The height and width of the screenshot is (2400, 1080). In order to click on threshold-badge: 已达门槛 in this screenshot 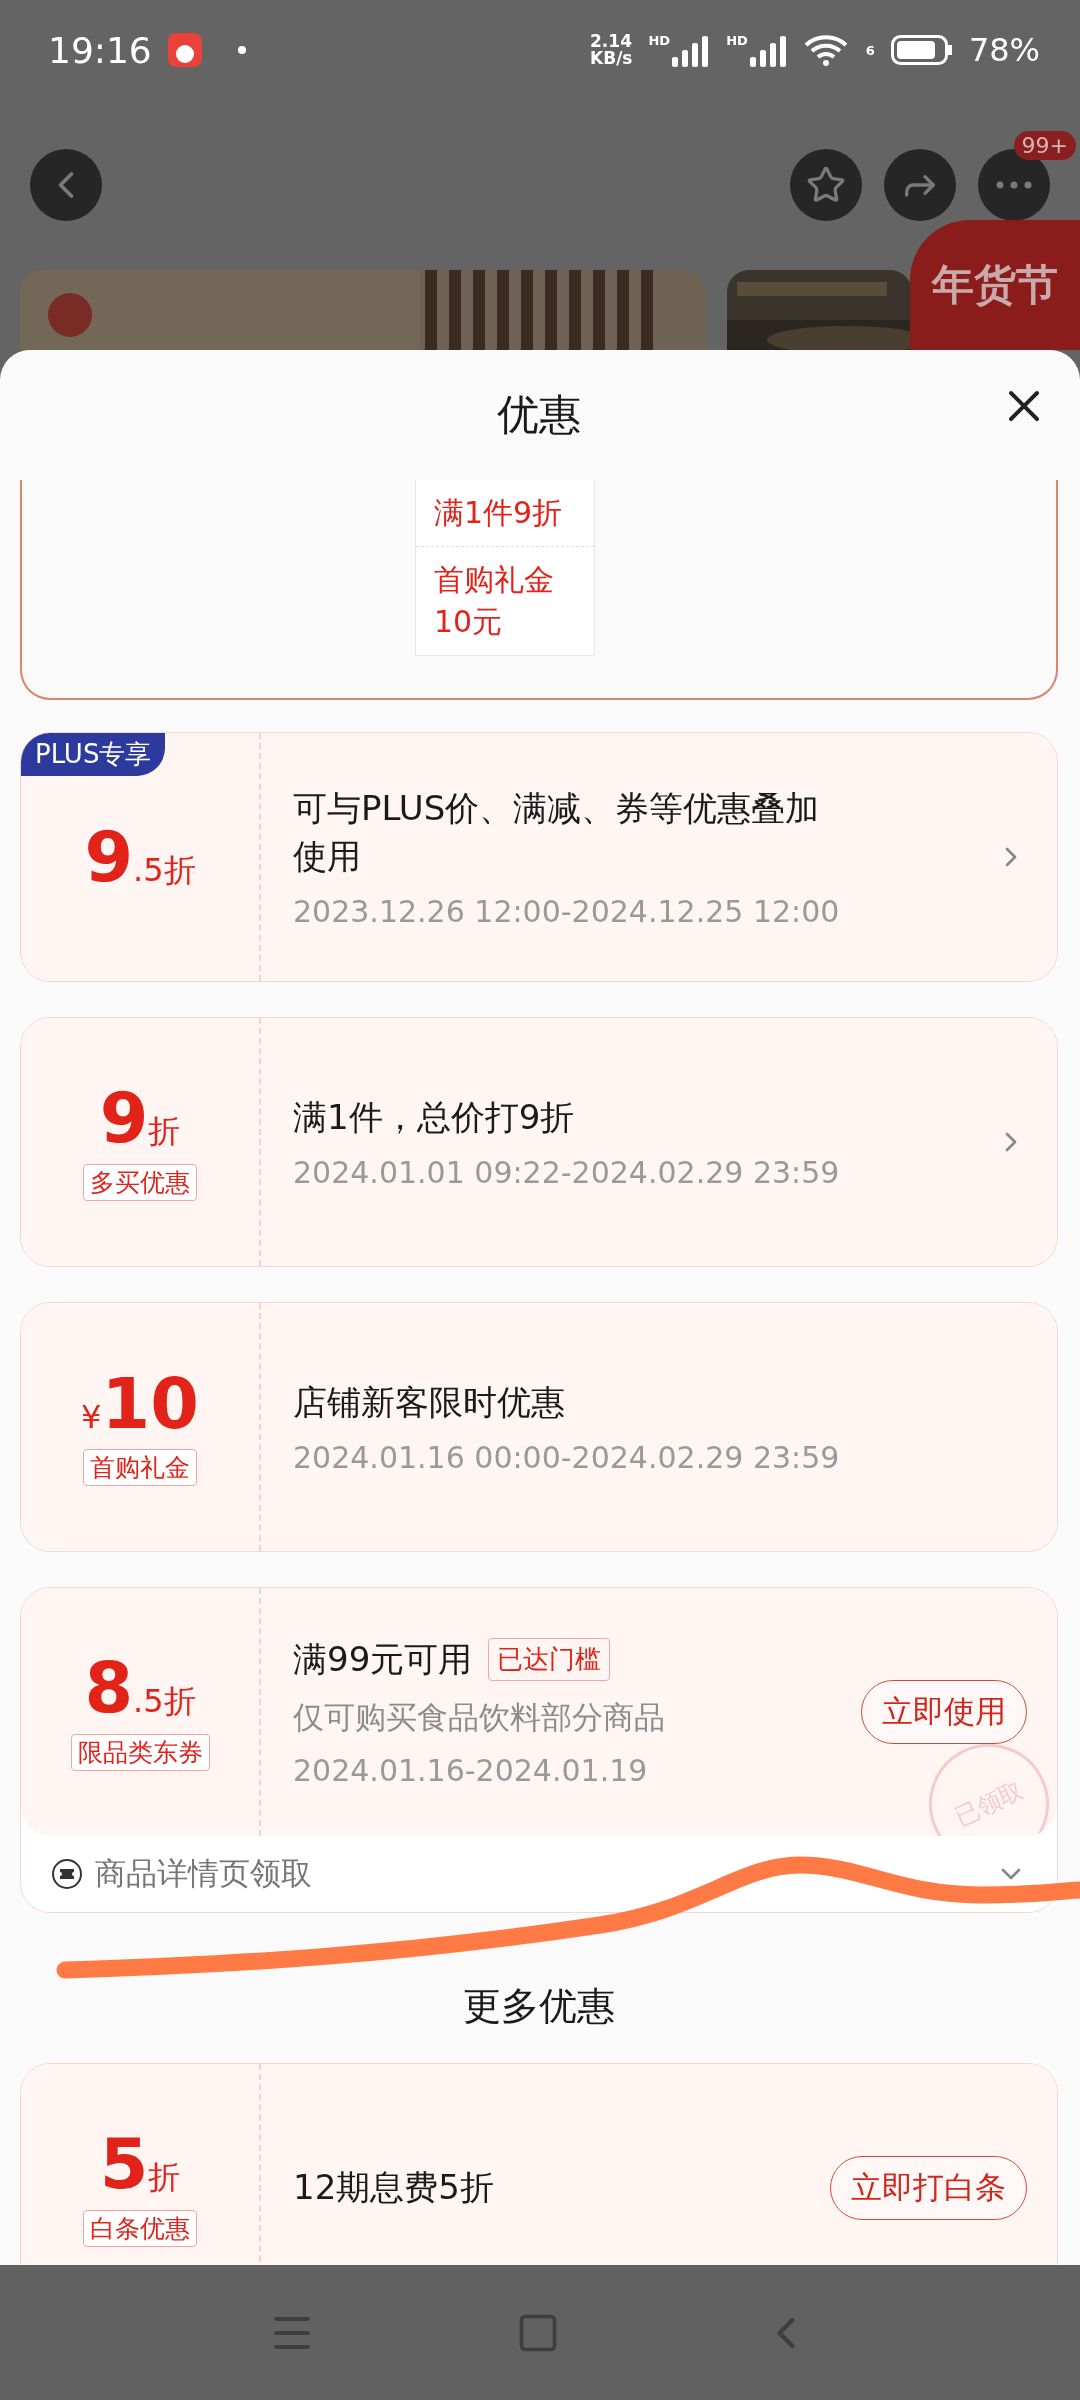, I will do `click(549, 1659)`.